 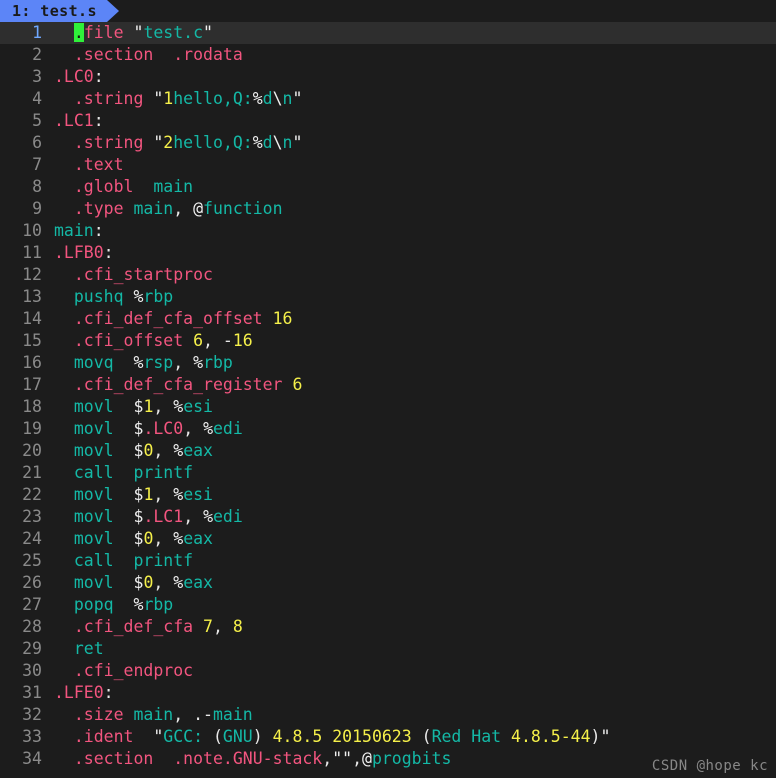 What do you see at coordinates (709, 766) in the screenshot?
I see `watermark: CSDN @hope kc` at bounding box center [709, 766].